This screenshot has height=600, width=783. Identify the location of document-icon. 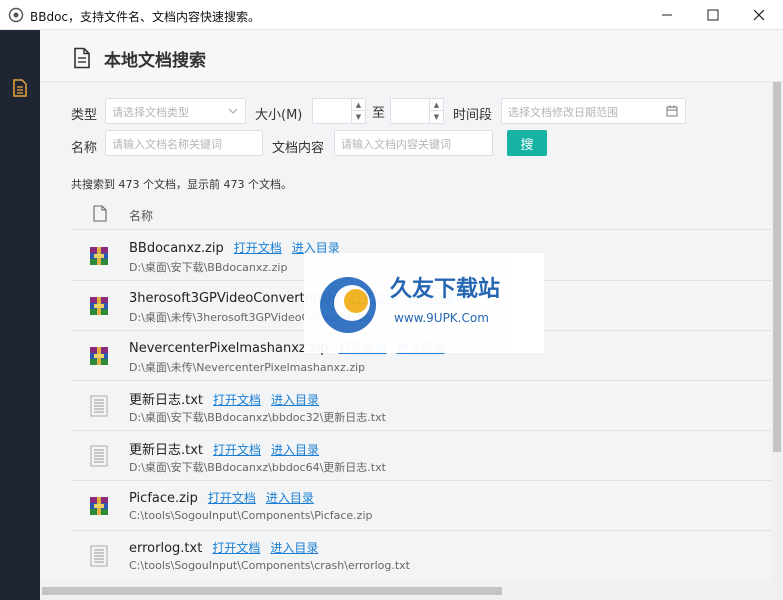
(82, 58).